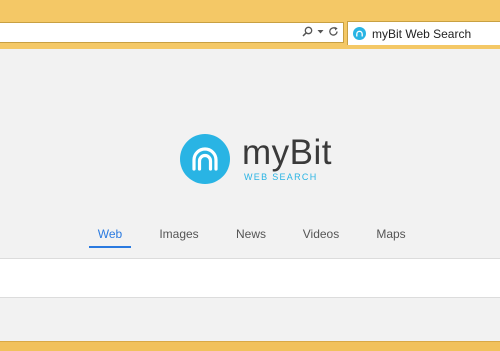 The width and height of the screenshot is (500, 351). Describe the element at coordinates (178, 236) in the screenshot. I see `tab-images: Images` at that location.